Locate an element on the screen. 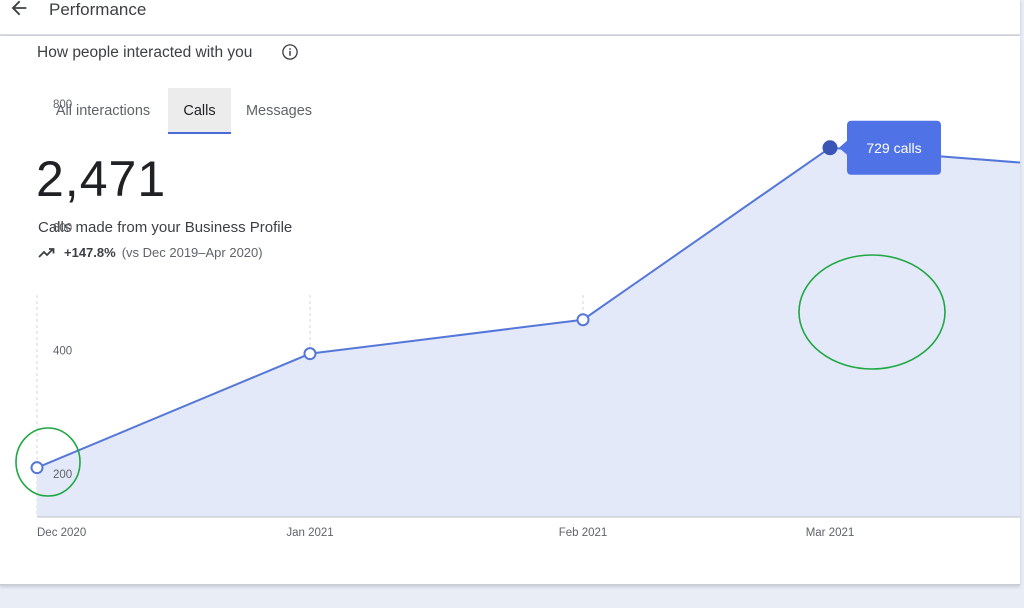 This screenshot has width=1024, height=608. y-tick-label: 800 is located at coordinates (62, 105).